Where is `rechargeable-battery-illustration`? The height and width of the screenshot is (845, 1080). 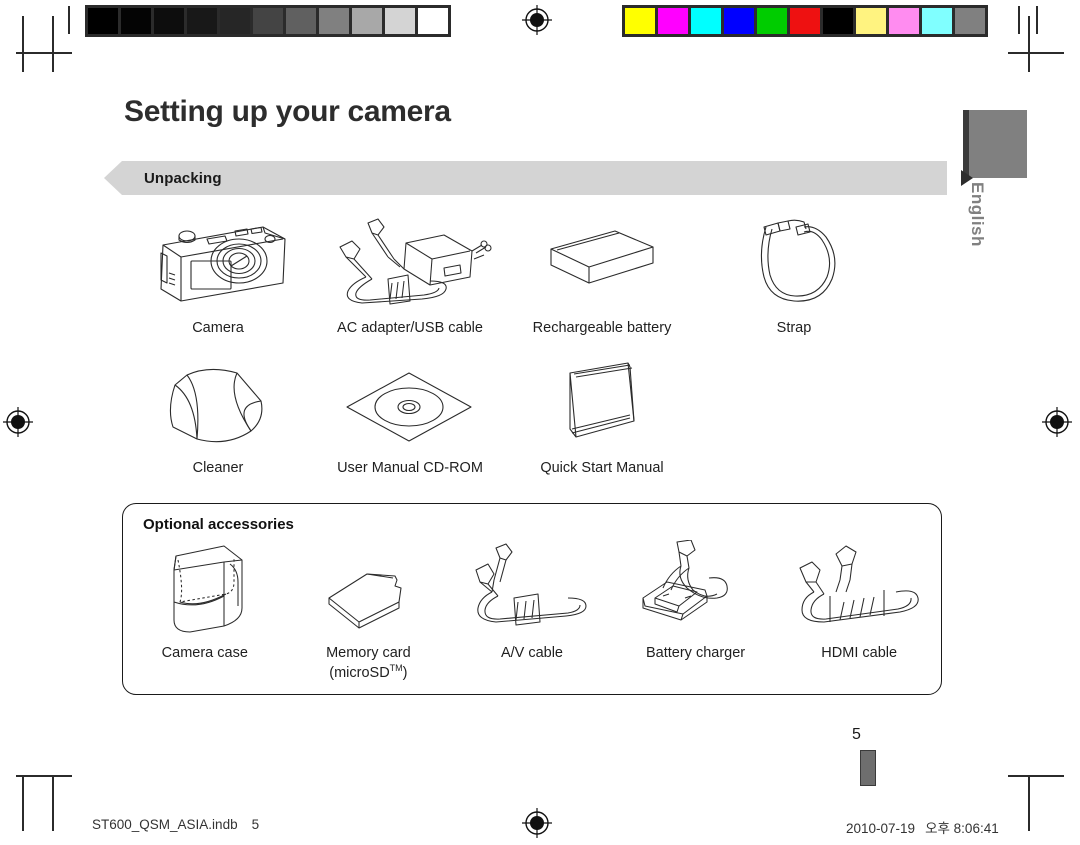
rechargeable-battery-illustration is located at coordinates (602, 262).